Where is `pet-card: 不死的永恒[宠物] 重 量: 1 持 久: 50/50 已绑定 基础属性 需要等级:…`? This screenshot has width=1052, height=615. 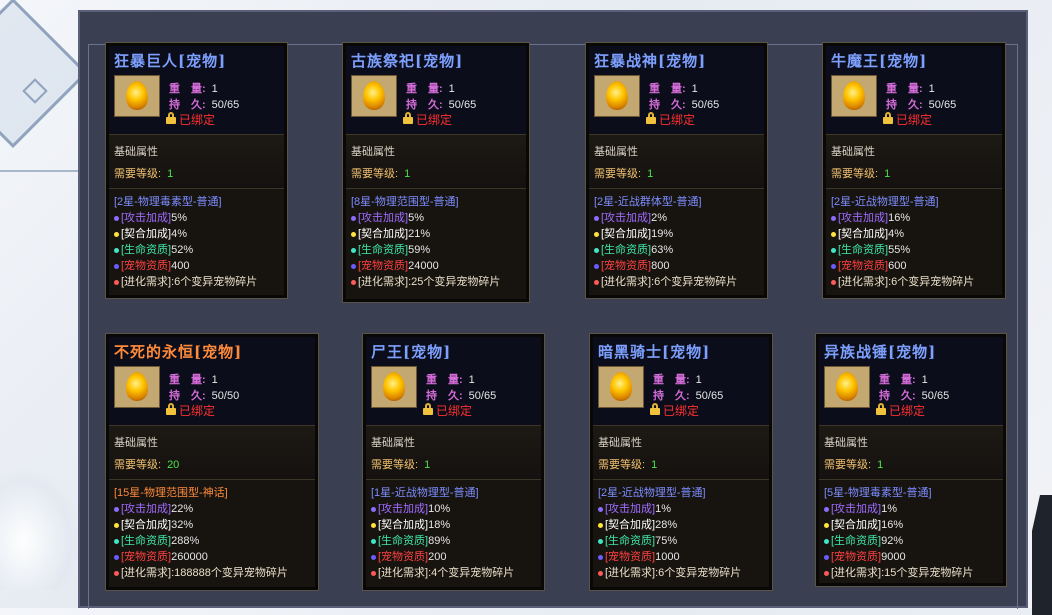 pet-card: 不死的永恒[宠物] 重 量: 1 持 久: 50/50 已绑定 基础属性 需要等级:… is located at coordinates (212, 462).